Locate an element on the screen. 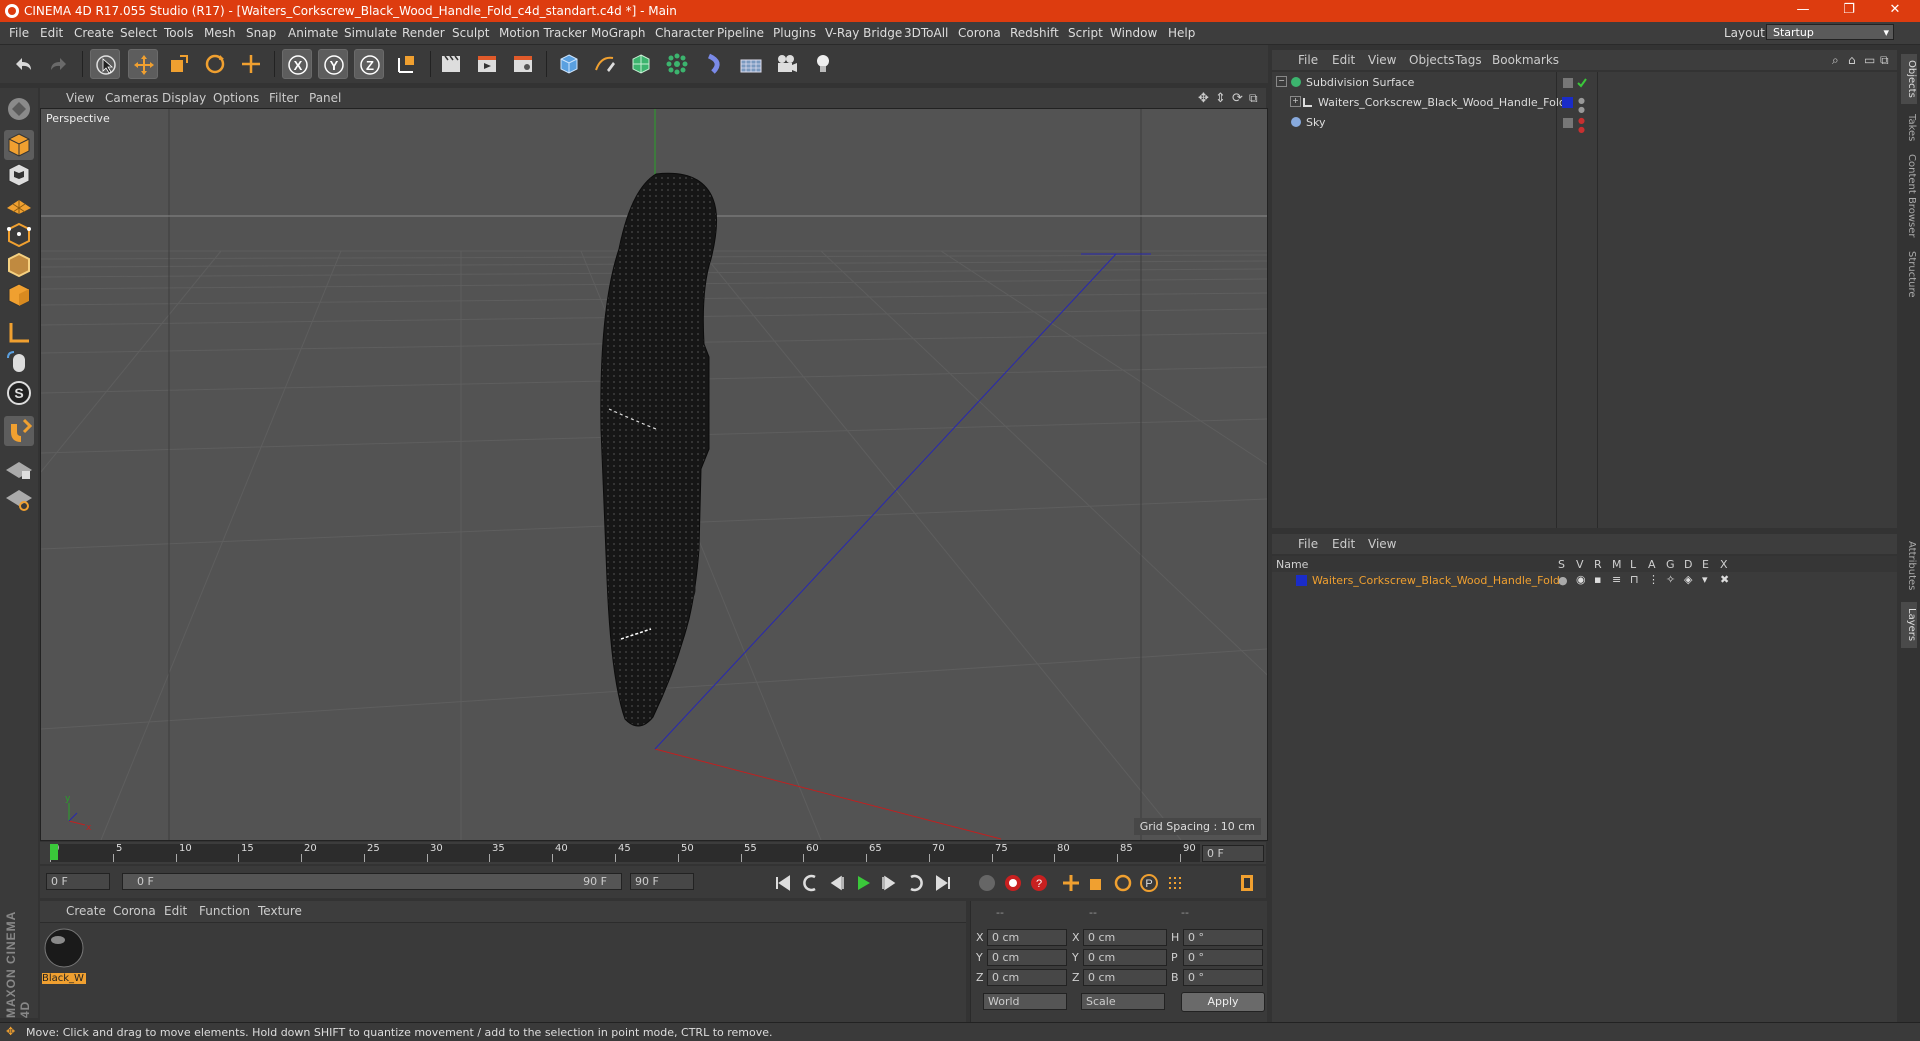 The width and height of the screenshot is (1920, 1041). planar-workplane-button is located at coordinates (19, 499).